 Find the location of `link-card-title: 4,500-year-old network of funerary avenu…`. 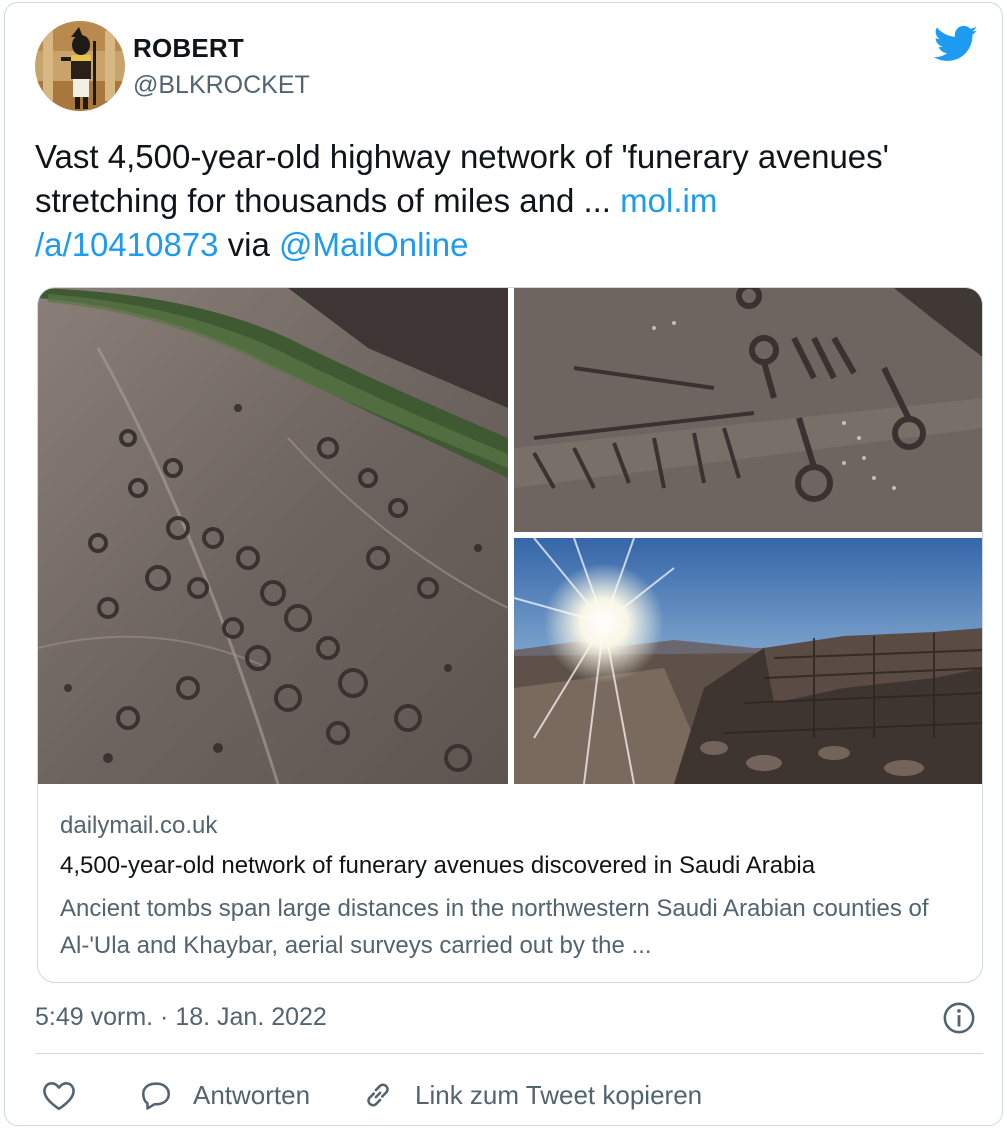

link-card-title: 4,500-year-old network of funerary avenu… is located at coordinates (437, 866).